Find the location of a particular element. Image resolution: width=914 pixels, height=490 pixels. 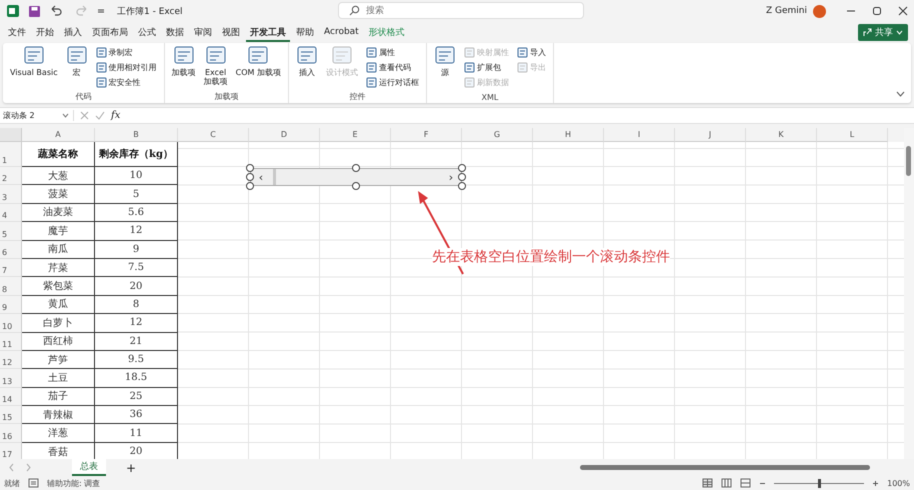

row-header: 4 is located at coordinates (11, 213).